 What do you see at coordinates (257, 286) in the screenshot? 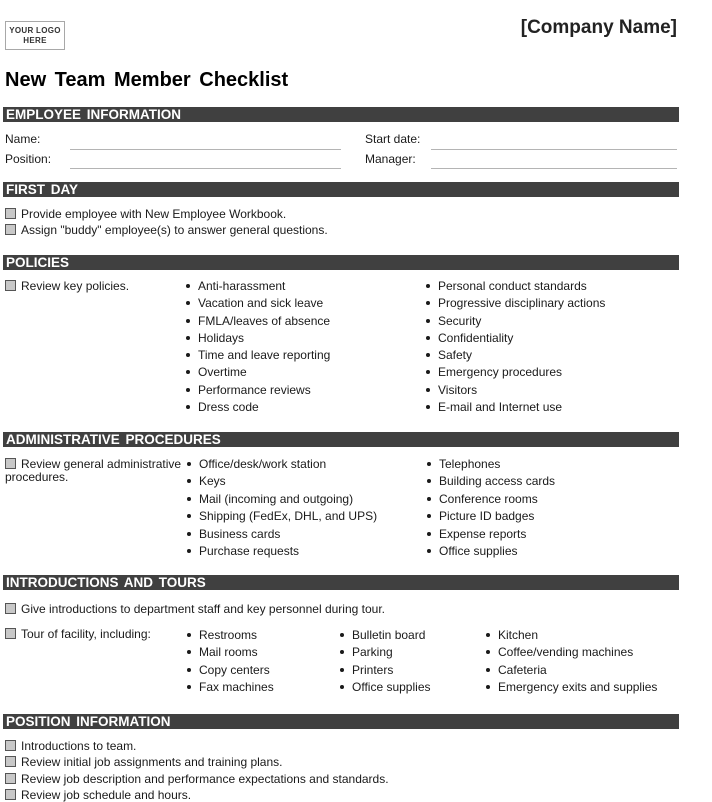
I see `list-item: Anti-harassment` at bounding box center [257, 286].